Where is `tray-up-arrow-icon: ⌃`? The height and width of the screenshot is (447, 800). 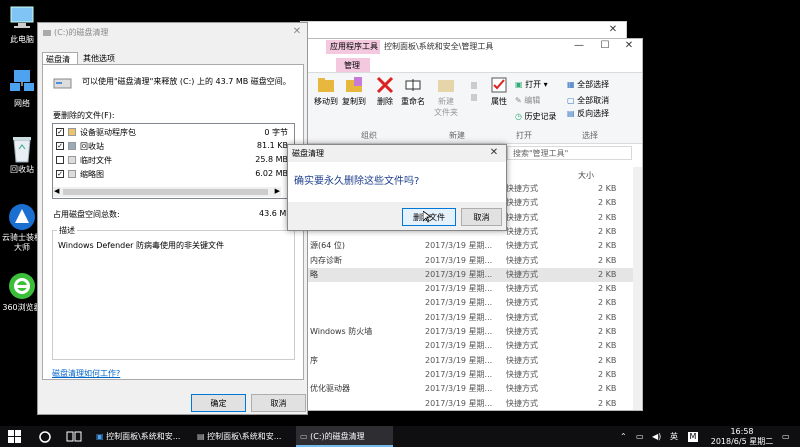 tray-up-arrow-icon: ⌃ is located at coordinates (623, 436).